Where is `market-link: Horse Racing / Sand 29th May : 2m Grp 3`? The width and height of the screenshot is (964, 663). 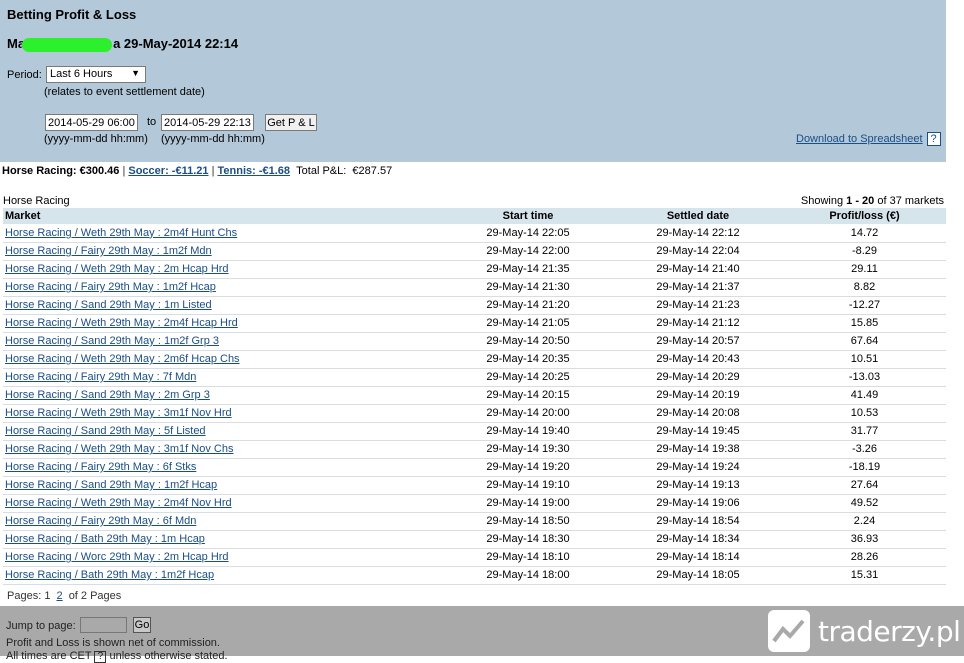
market-link: Horse Racing / Sand 29th May : 2m Grp 3 is located at coordinates (107, 395).